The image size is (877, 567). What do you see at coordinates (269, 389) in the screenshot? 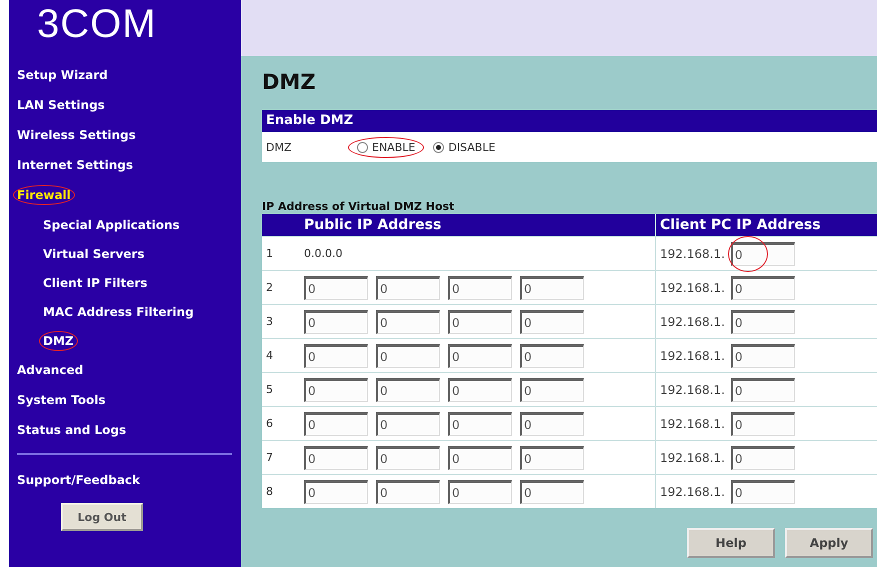
I see `row-number: 5` at bounding box center [269, 389].